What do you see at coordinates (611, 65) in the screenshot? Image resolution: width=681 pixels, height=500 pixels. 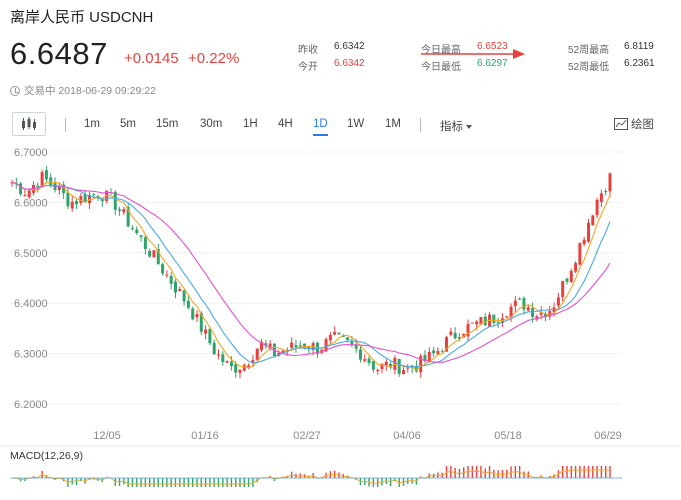 I see `week52-low-stat: 52周最低 6.2361` at bounding box center [611, 65].